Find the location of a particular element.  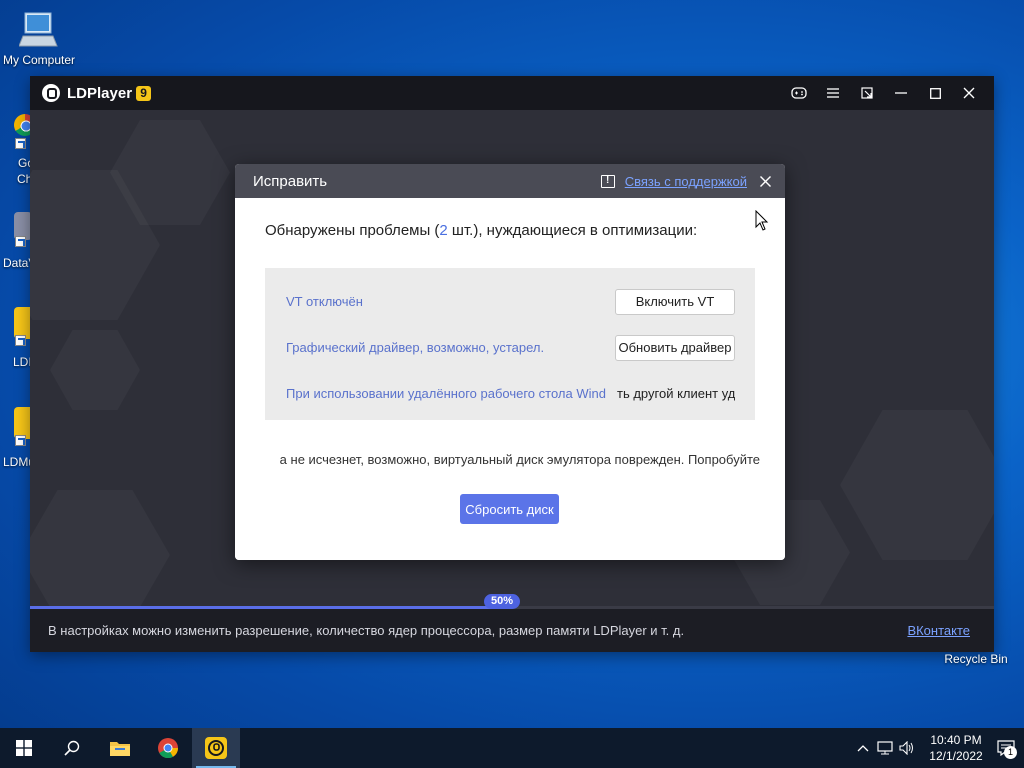

loading-progress-label: 50% is located at coordinates (502, 601).